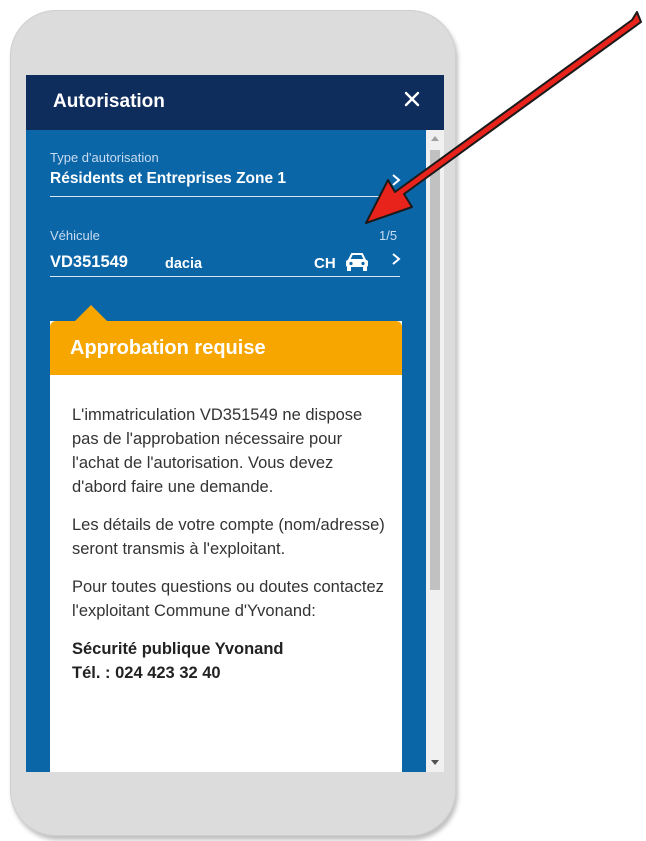  I want to click on approval-card-title: Approbation requise, so click(168, 348).